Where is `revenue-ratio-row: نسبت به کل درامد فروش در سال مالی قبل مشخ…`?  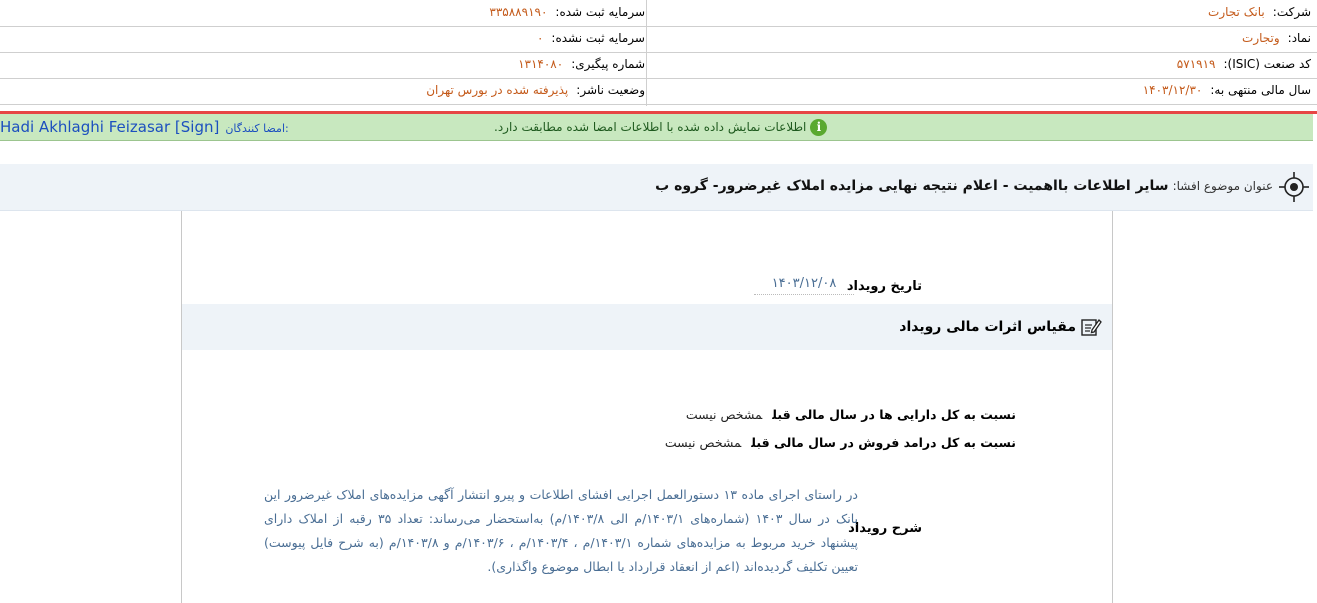 revenue-ratio-row: نسبت به کل درامد فروش در سال مالی قبل مشخ… is located at coordinates (840, 442).